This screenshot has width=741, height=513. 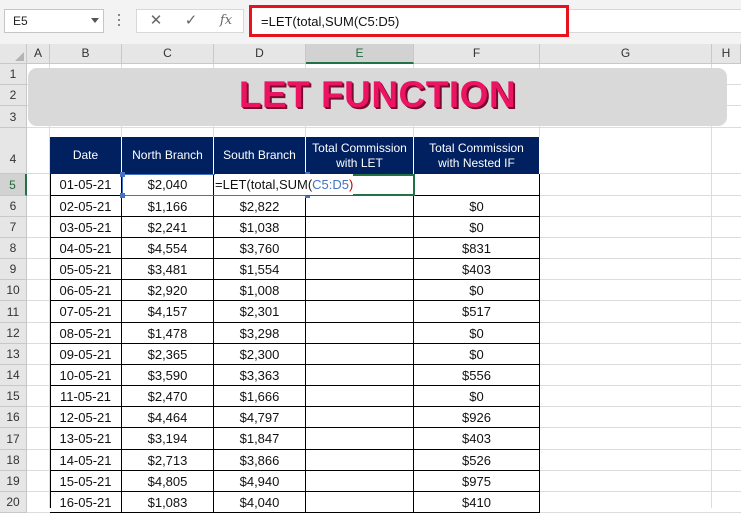 What do you see at coordinates (13, 375) in the screenshot?
I see `row-header-14: 14` at bounding box center [13, 375].